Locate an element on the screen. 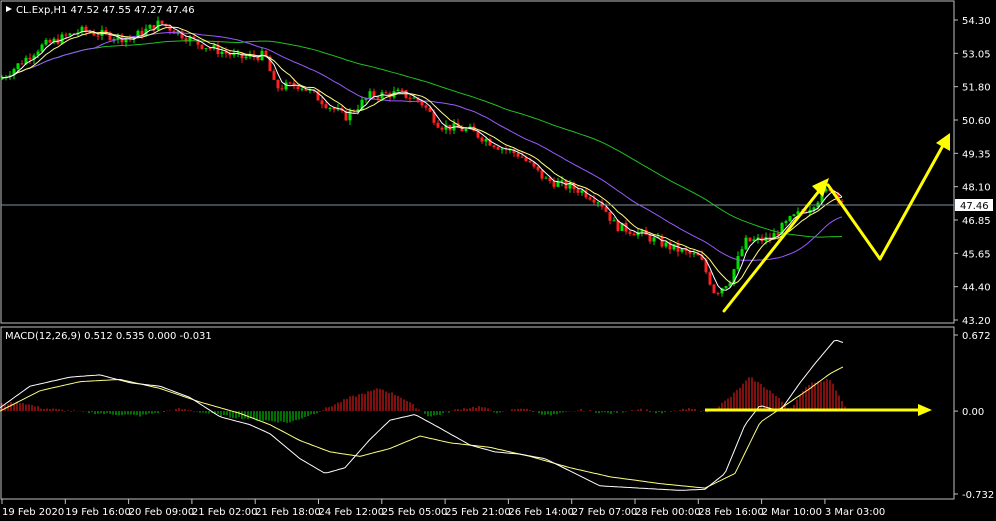 Image resolution: width=996 pixels, height=521 pixels. macd-axis: 0.672 0.00 -0.732 is located at coordinates (974, 416).